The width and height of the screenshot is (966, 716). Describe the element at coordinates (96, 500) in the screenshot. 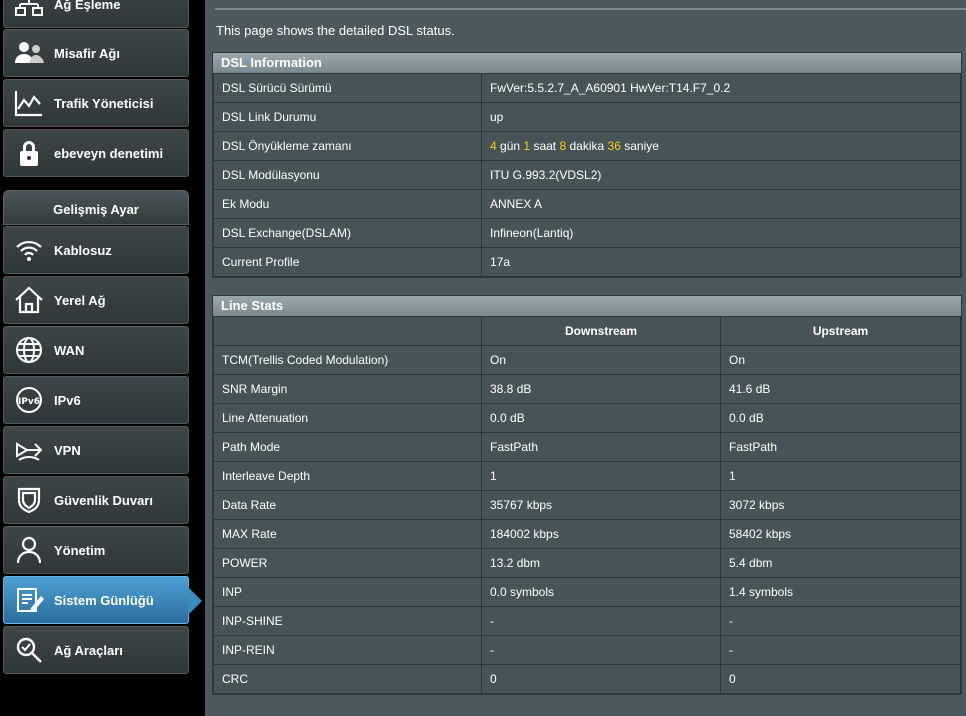

I see `sidebar-item-firewall: Güvenlik Duvarı` at that location.